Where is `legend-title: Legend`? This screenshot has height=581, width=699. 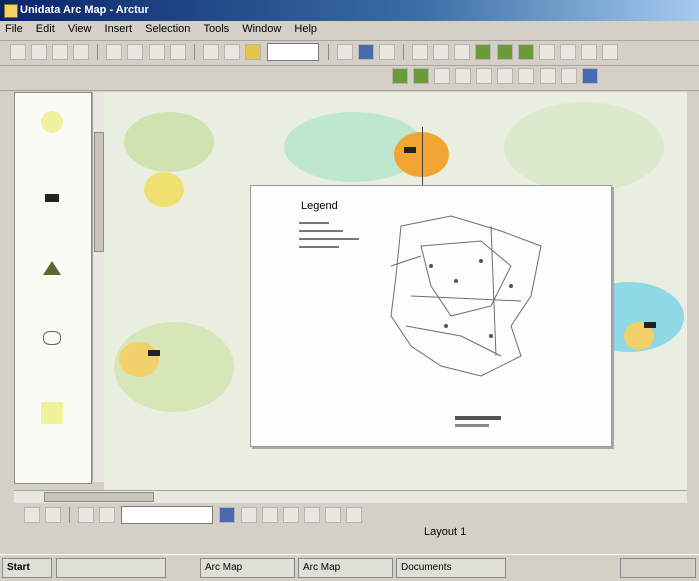
legend-title: Legend is located at coordinates (319, 206).